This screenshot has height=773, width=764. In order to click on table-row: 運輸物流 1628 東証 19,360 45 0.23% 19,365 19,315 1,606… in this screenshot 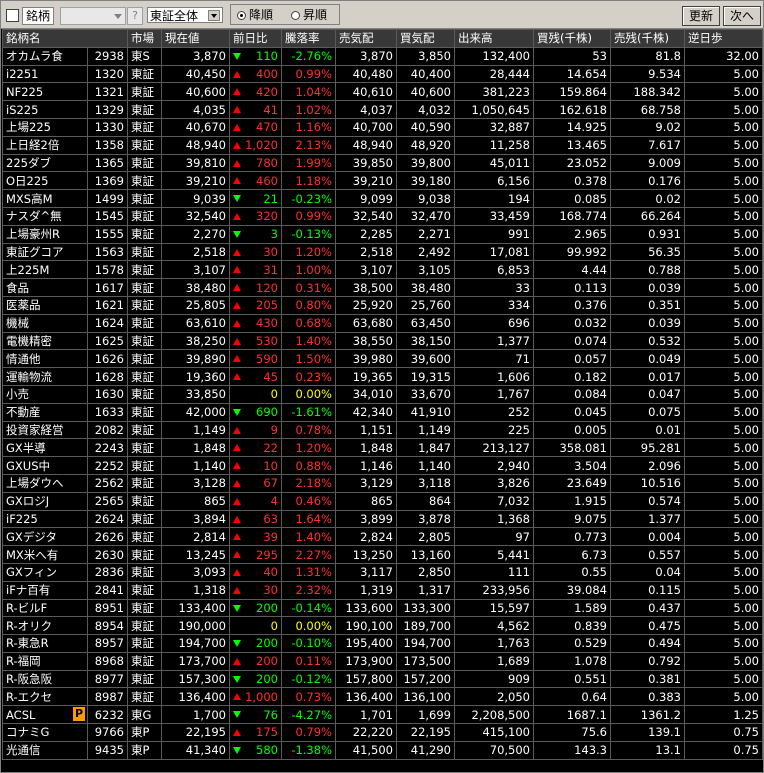, I will do `click(382, 376)`.